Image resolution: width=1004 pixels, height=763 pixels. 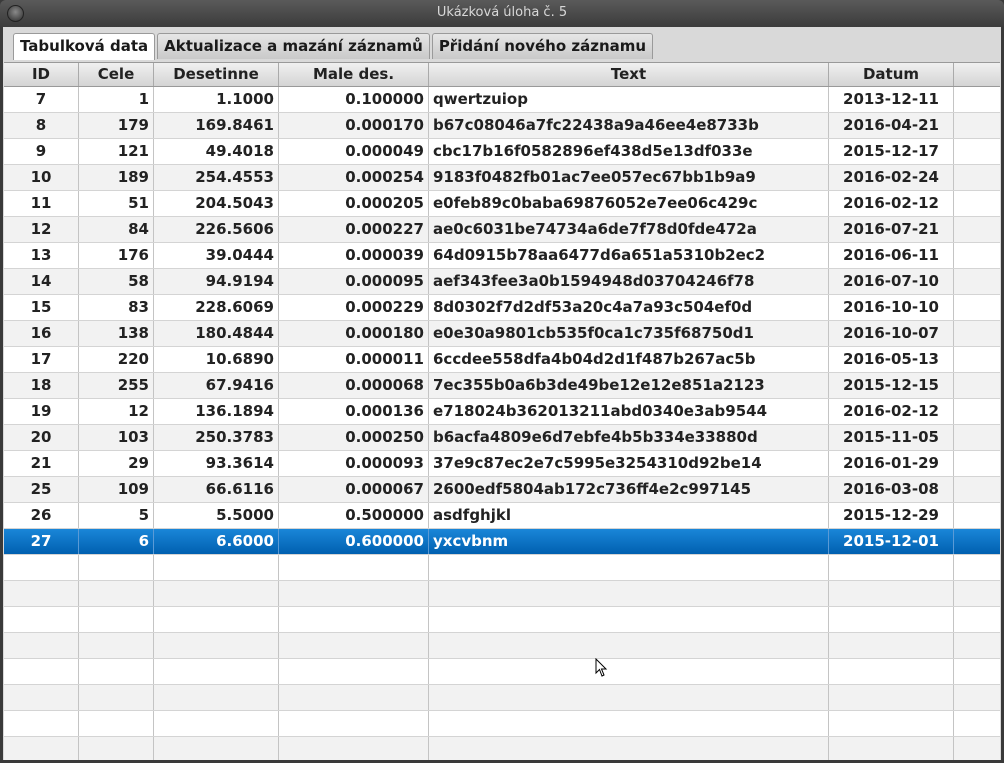 What do you see at coordinates (354, 437) in the screenshot?
I see `table-cell: 0.000250` at bounding box center [354, 437].